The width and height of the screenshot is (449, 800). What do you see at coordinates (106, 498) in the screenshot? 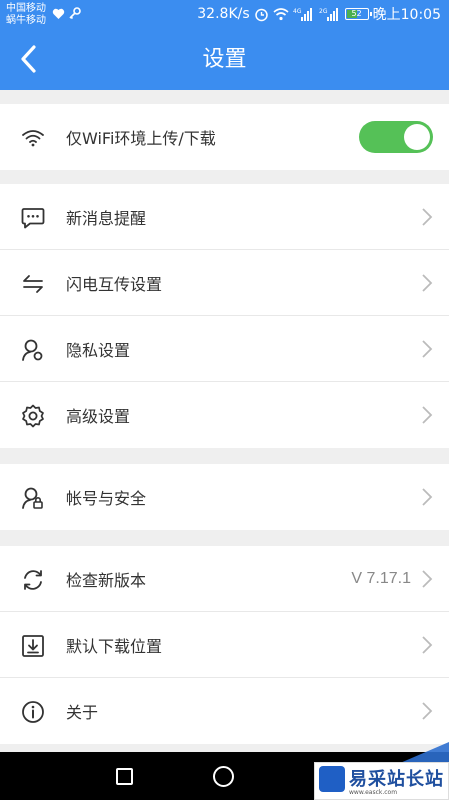
I see `setting-label: 帐号与安全` at bounding box center [106, 498].